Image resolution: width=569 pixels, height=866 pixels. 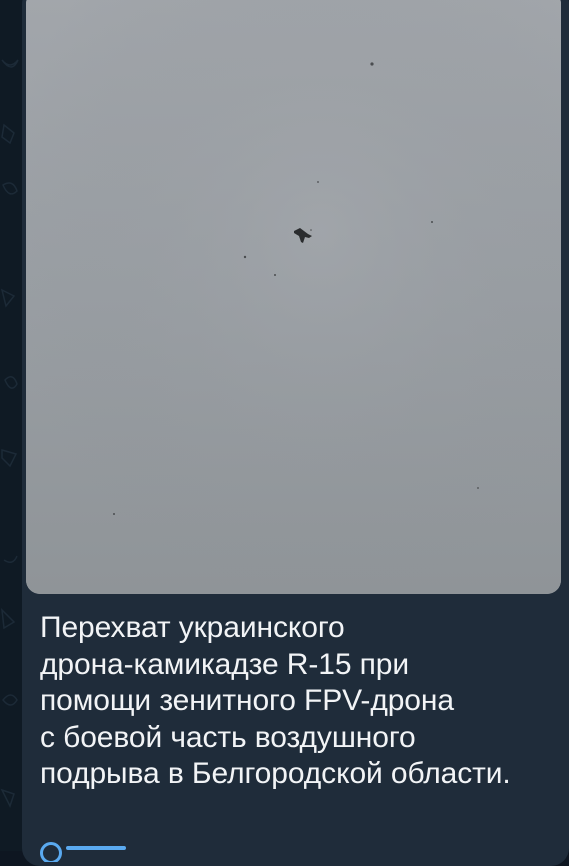 What do you see at coordinates (9, 433) in the screenshot?
I see `wallpaper-pattern` at bounding box center [9, 433].